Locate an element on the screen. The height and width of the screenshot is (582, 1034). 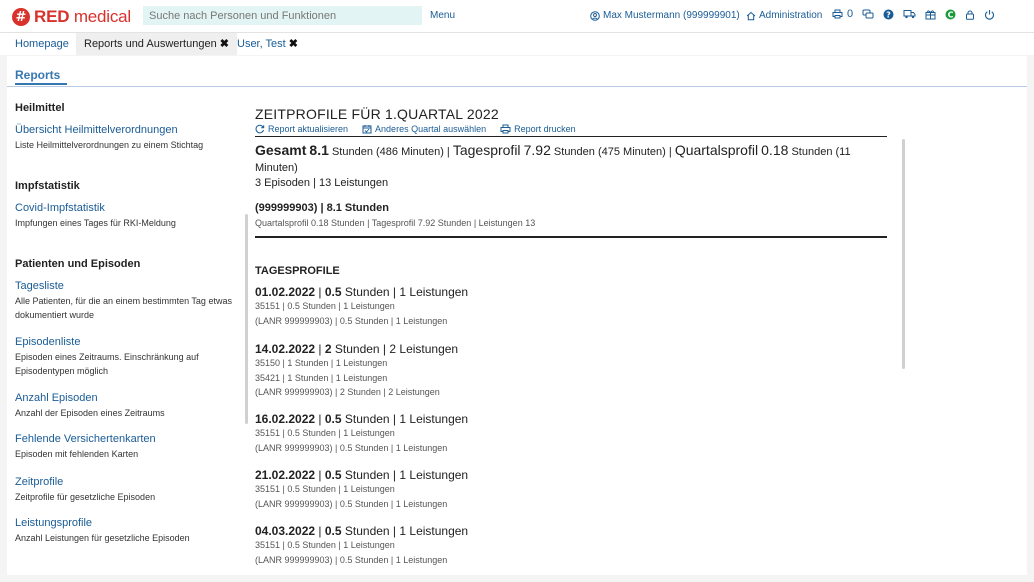
help-button: ? is located at coordinates (888, 14).